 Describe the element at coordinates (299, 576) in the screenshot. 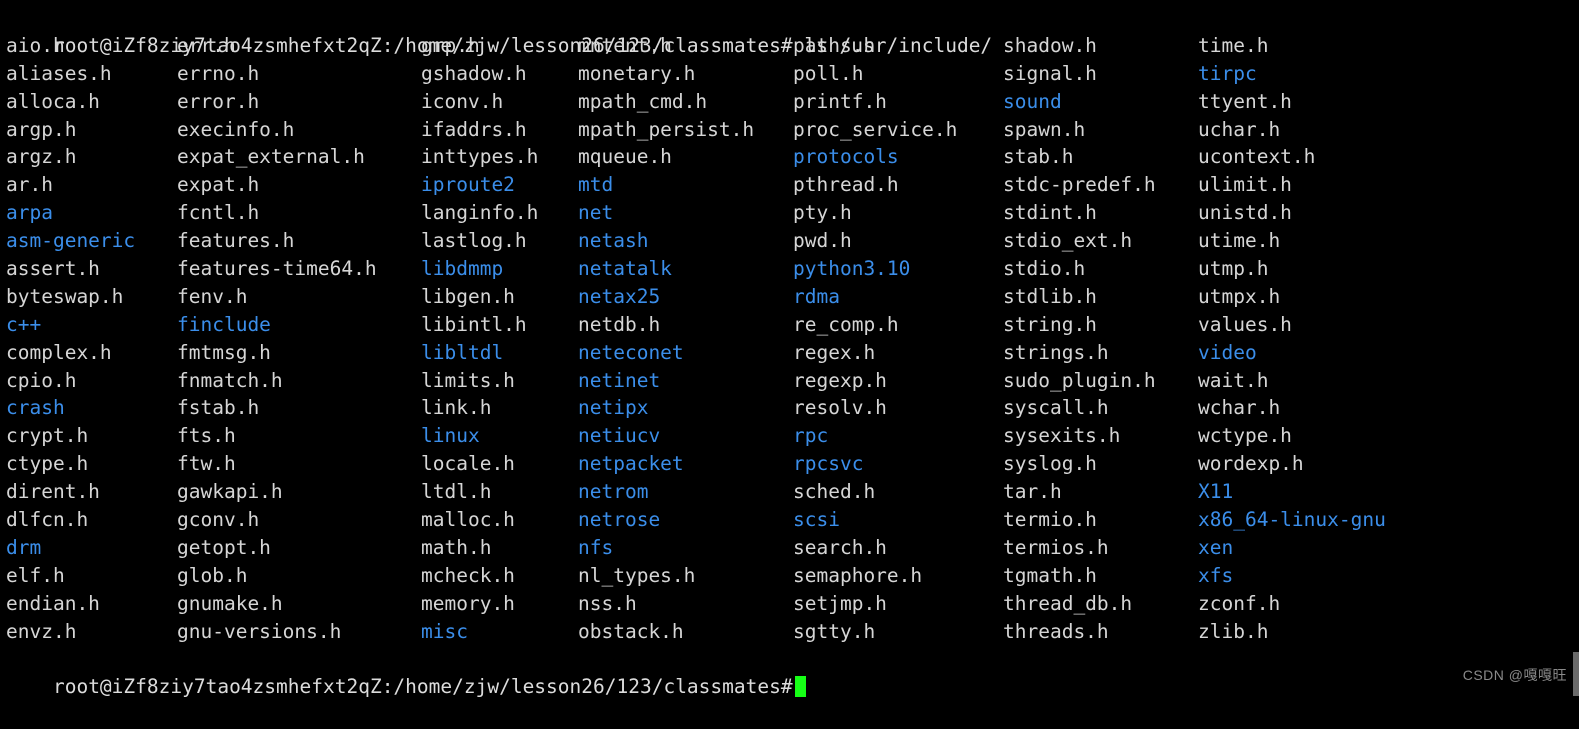

I see `file-entry: glob.h` at that location.